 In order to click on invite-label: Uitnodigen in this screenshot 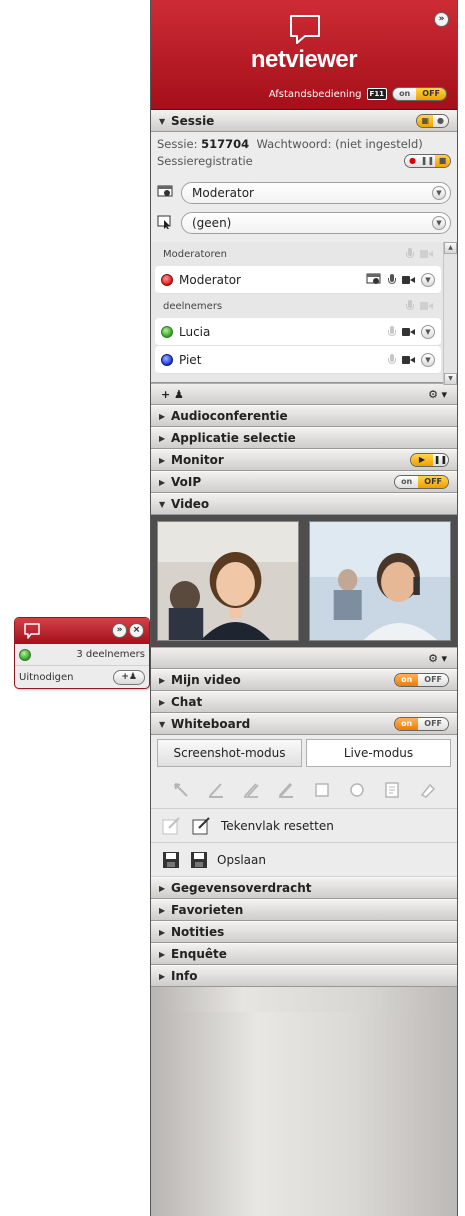, I will do `click(46, 677)`.